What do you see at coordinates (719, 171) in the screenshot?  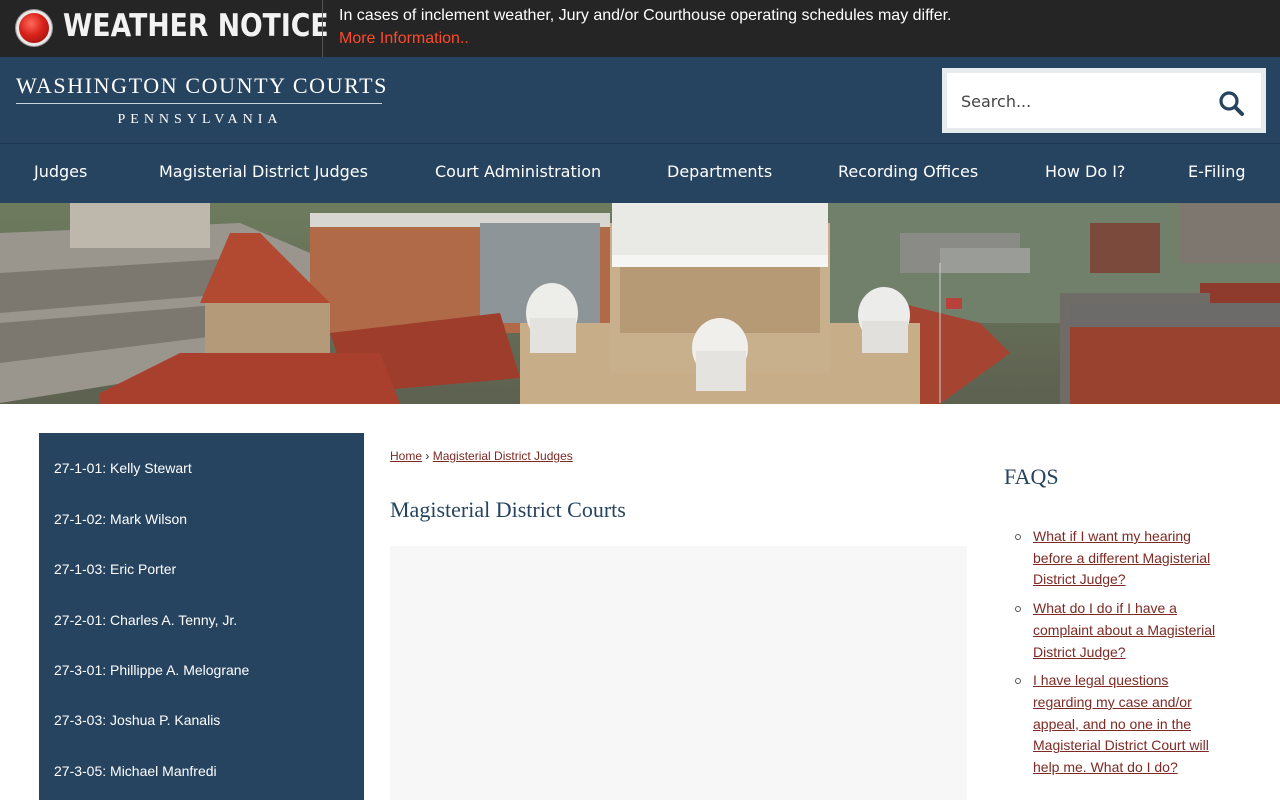 I see `nav-departments: Departments` at bounding box center [719, 171].